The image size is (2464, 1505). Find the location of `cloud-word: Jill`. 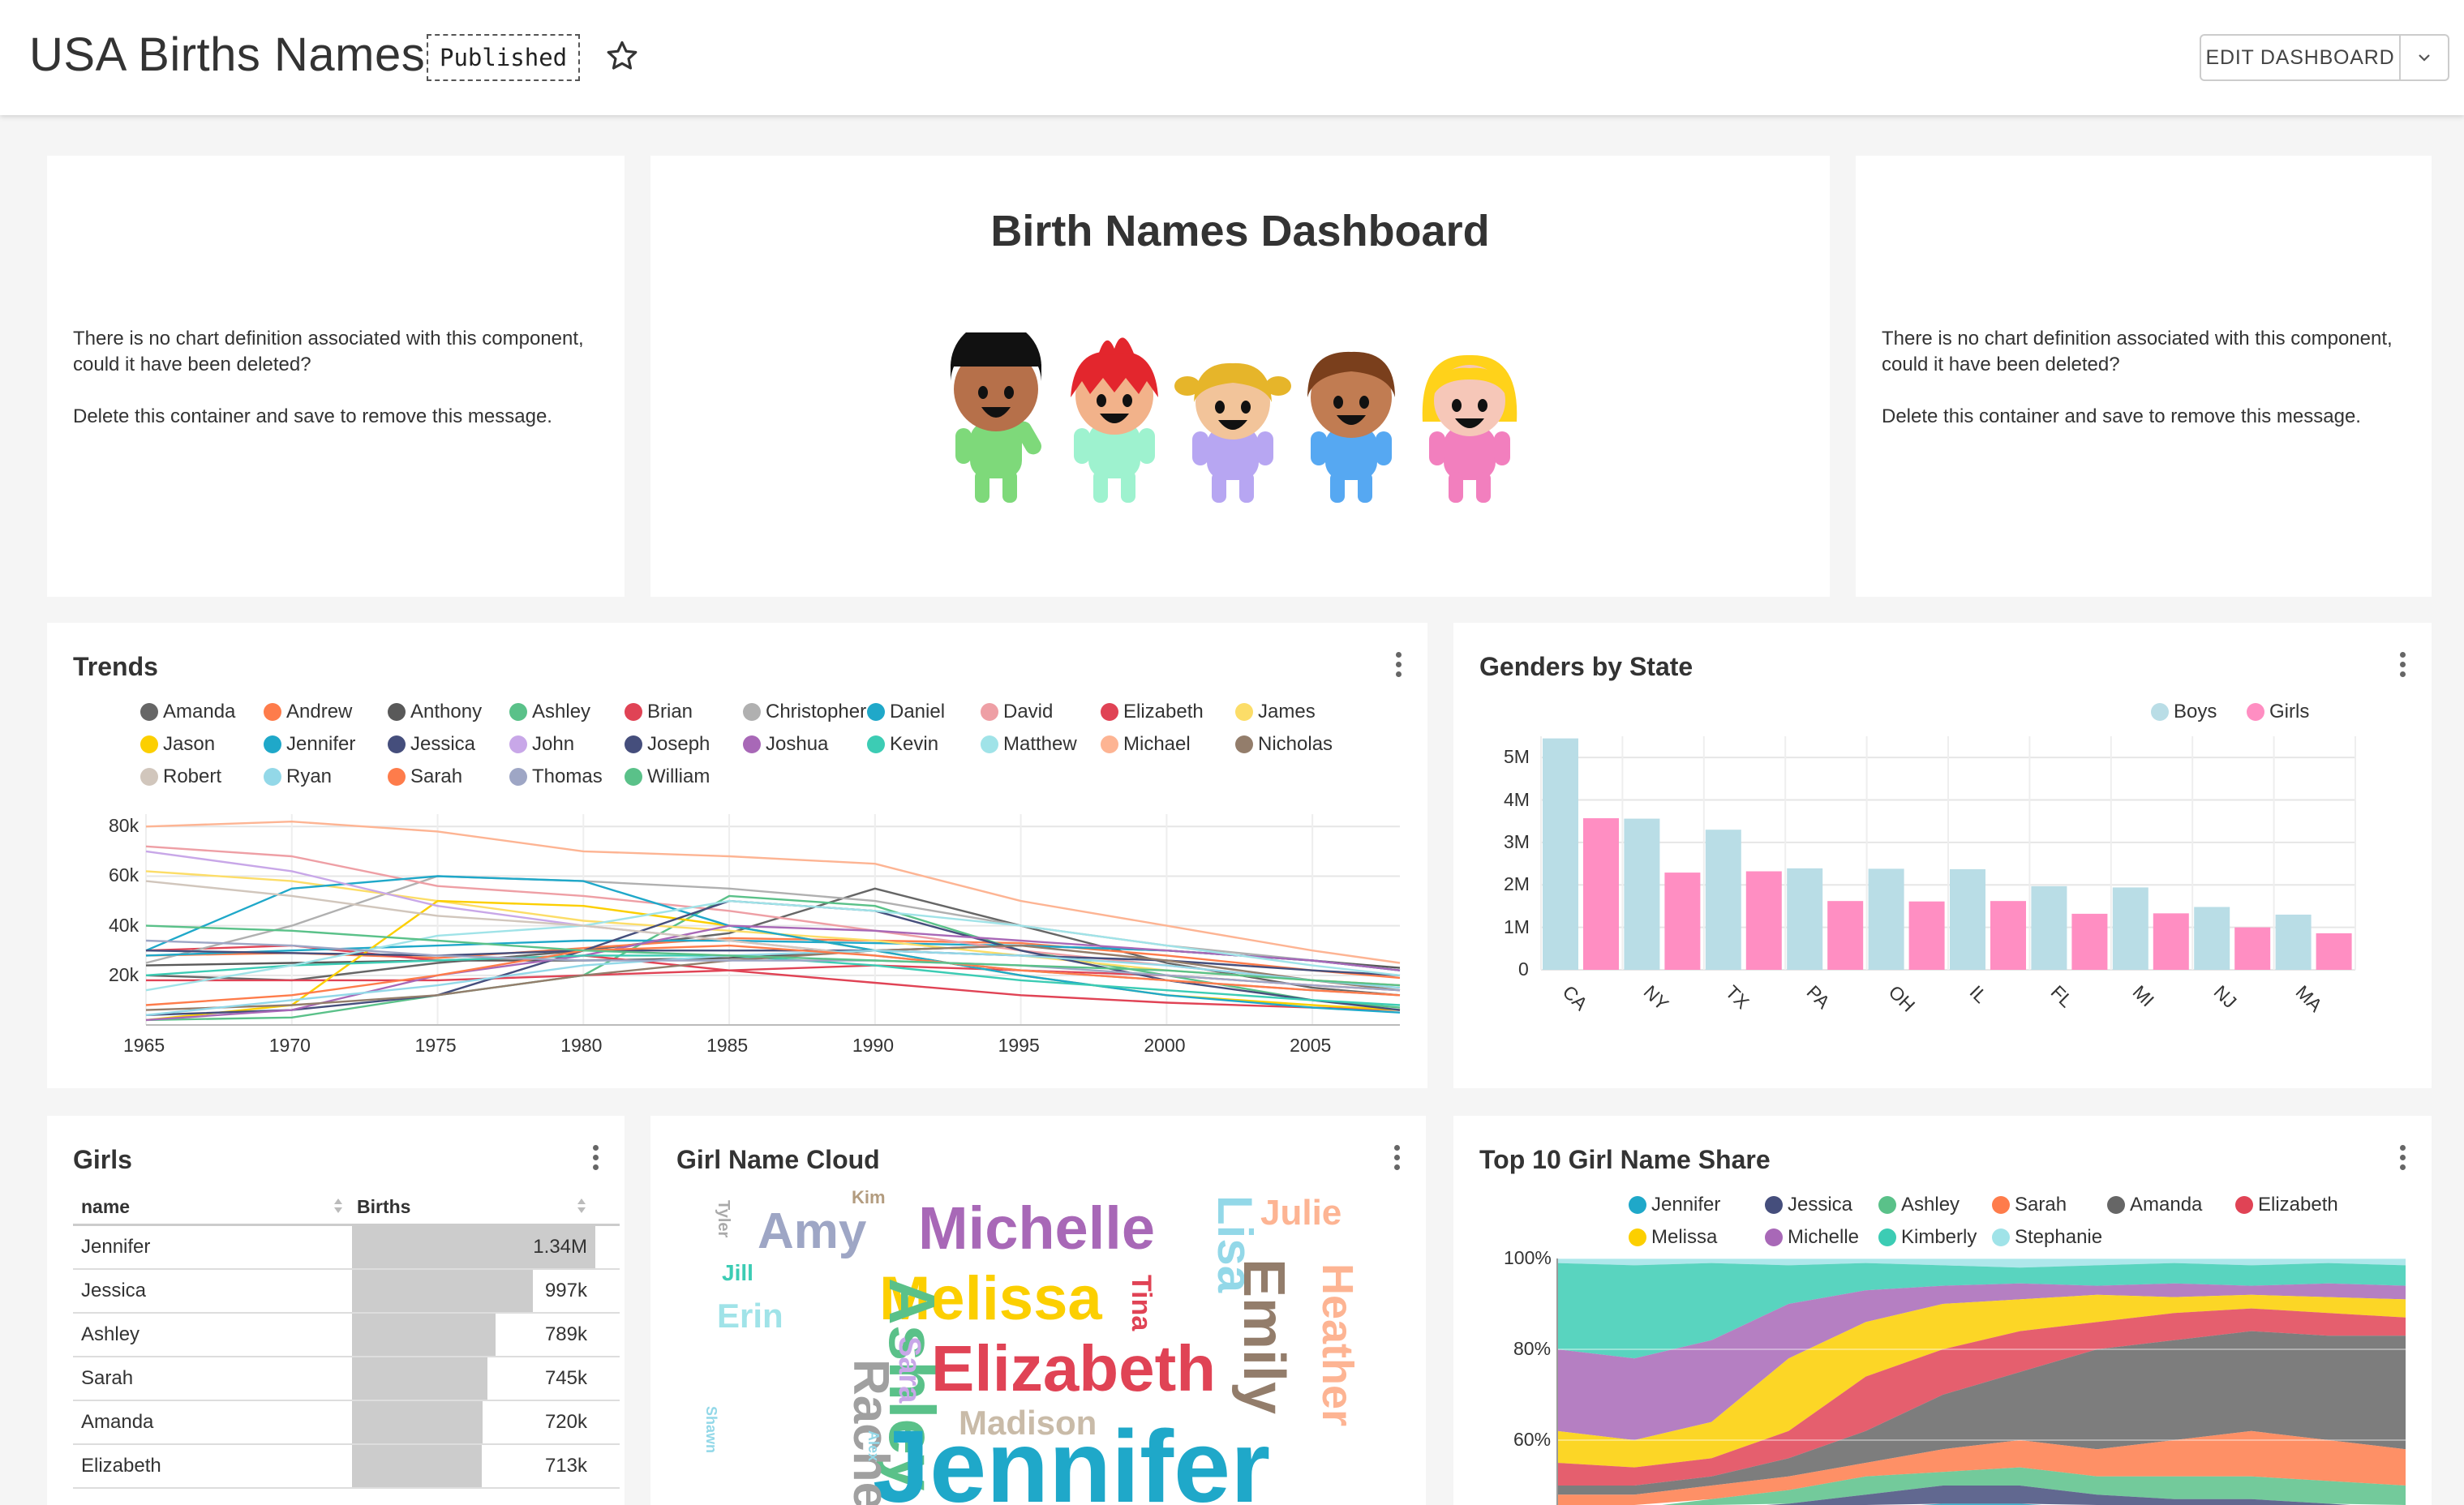

cloud-word: Jill is located at coordinates (737, 1272).